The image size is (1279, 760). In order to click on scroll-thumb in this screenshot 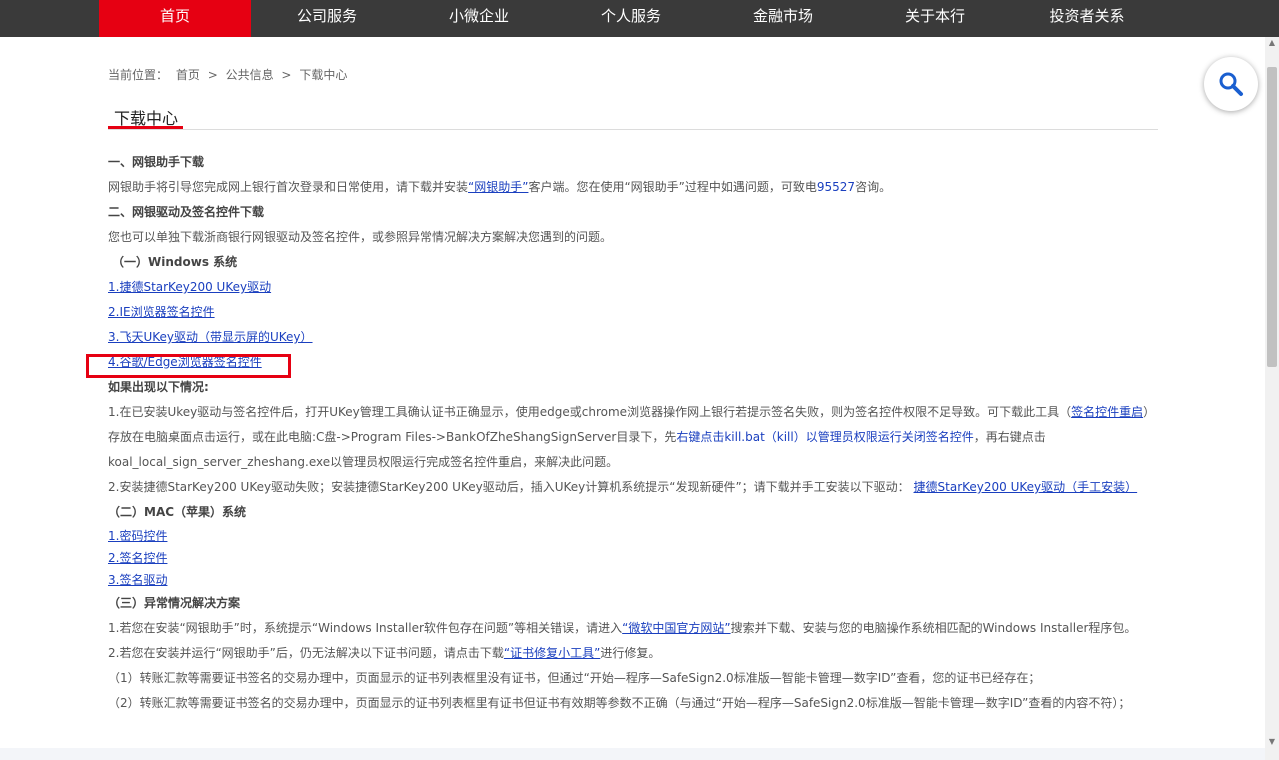, I will do `click(1272, 217)`.